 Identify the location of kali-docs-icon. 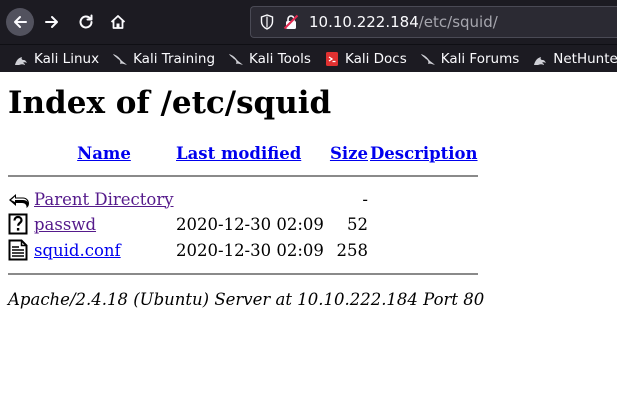
(332, 59).